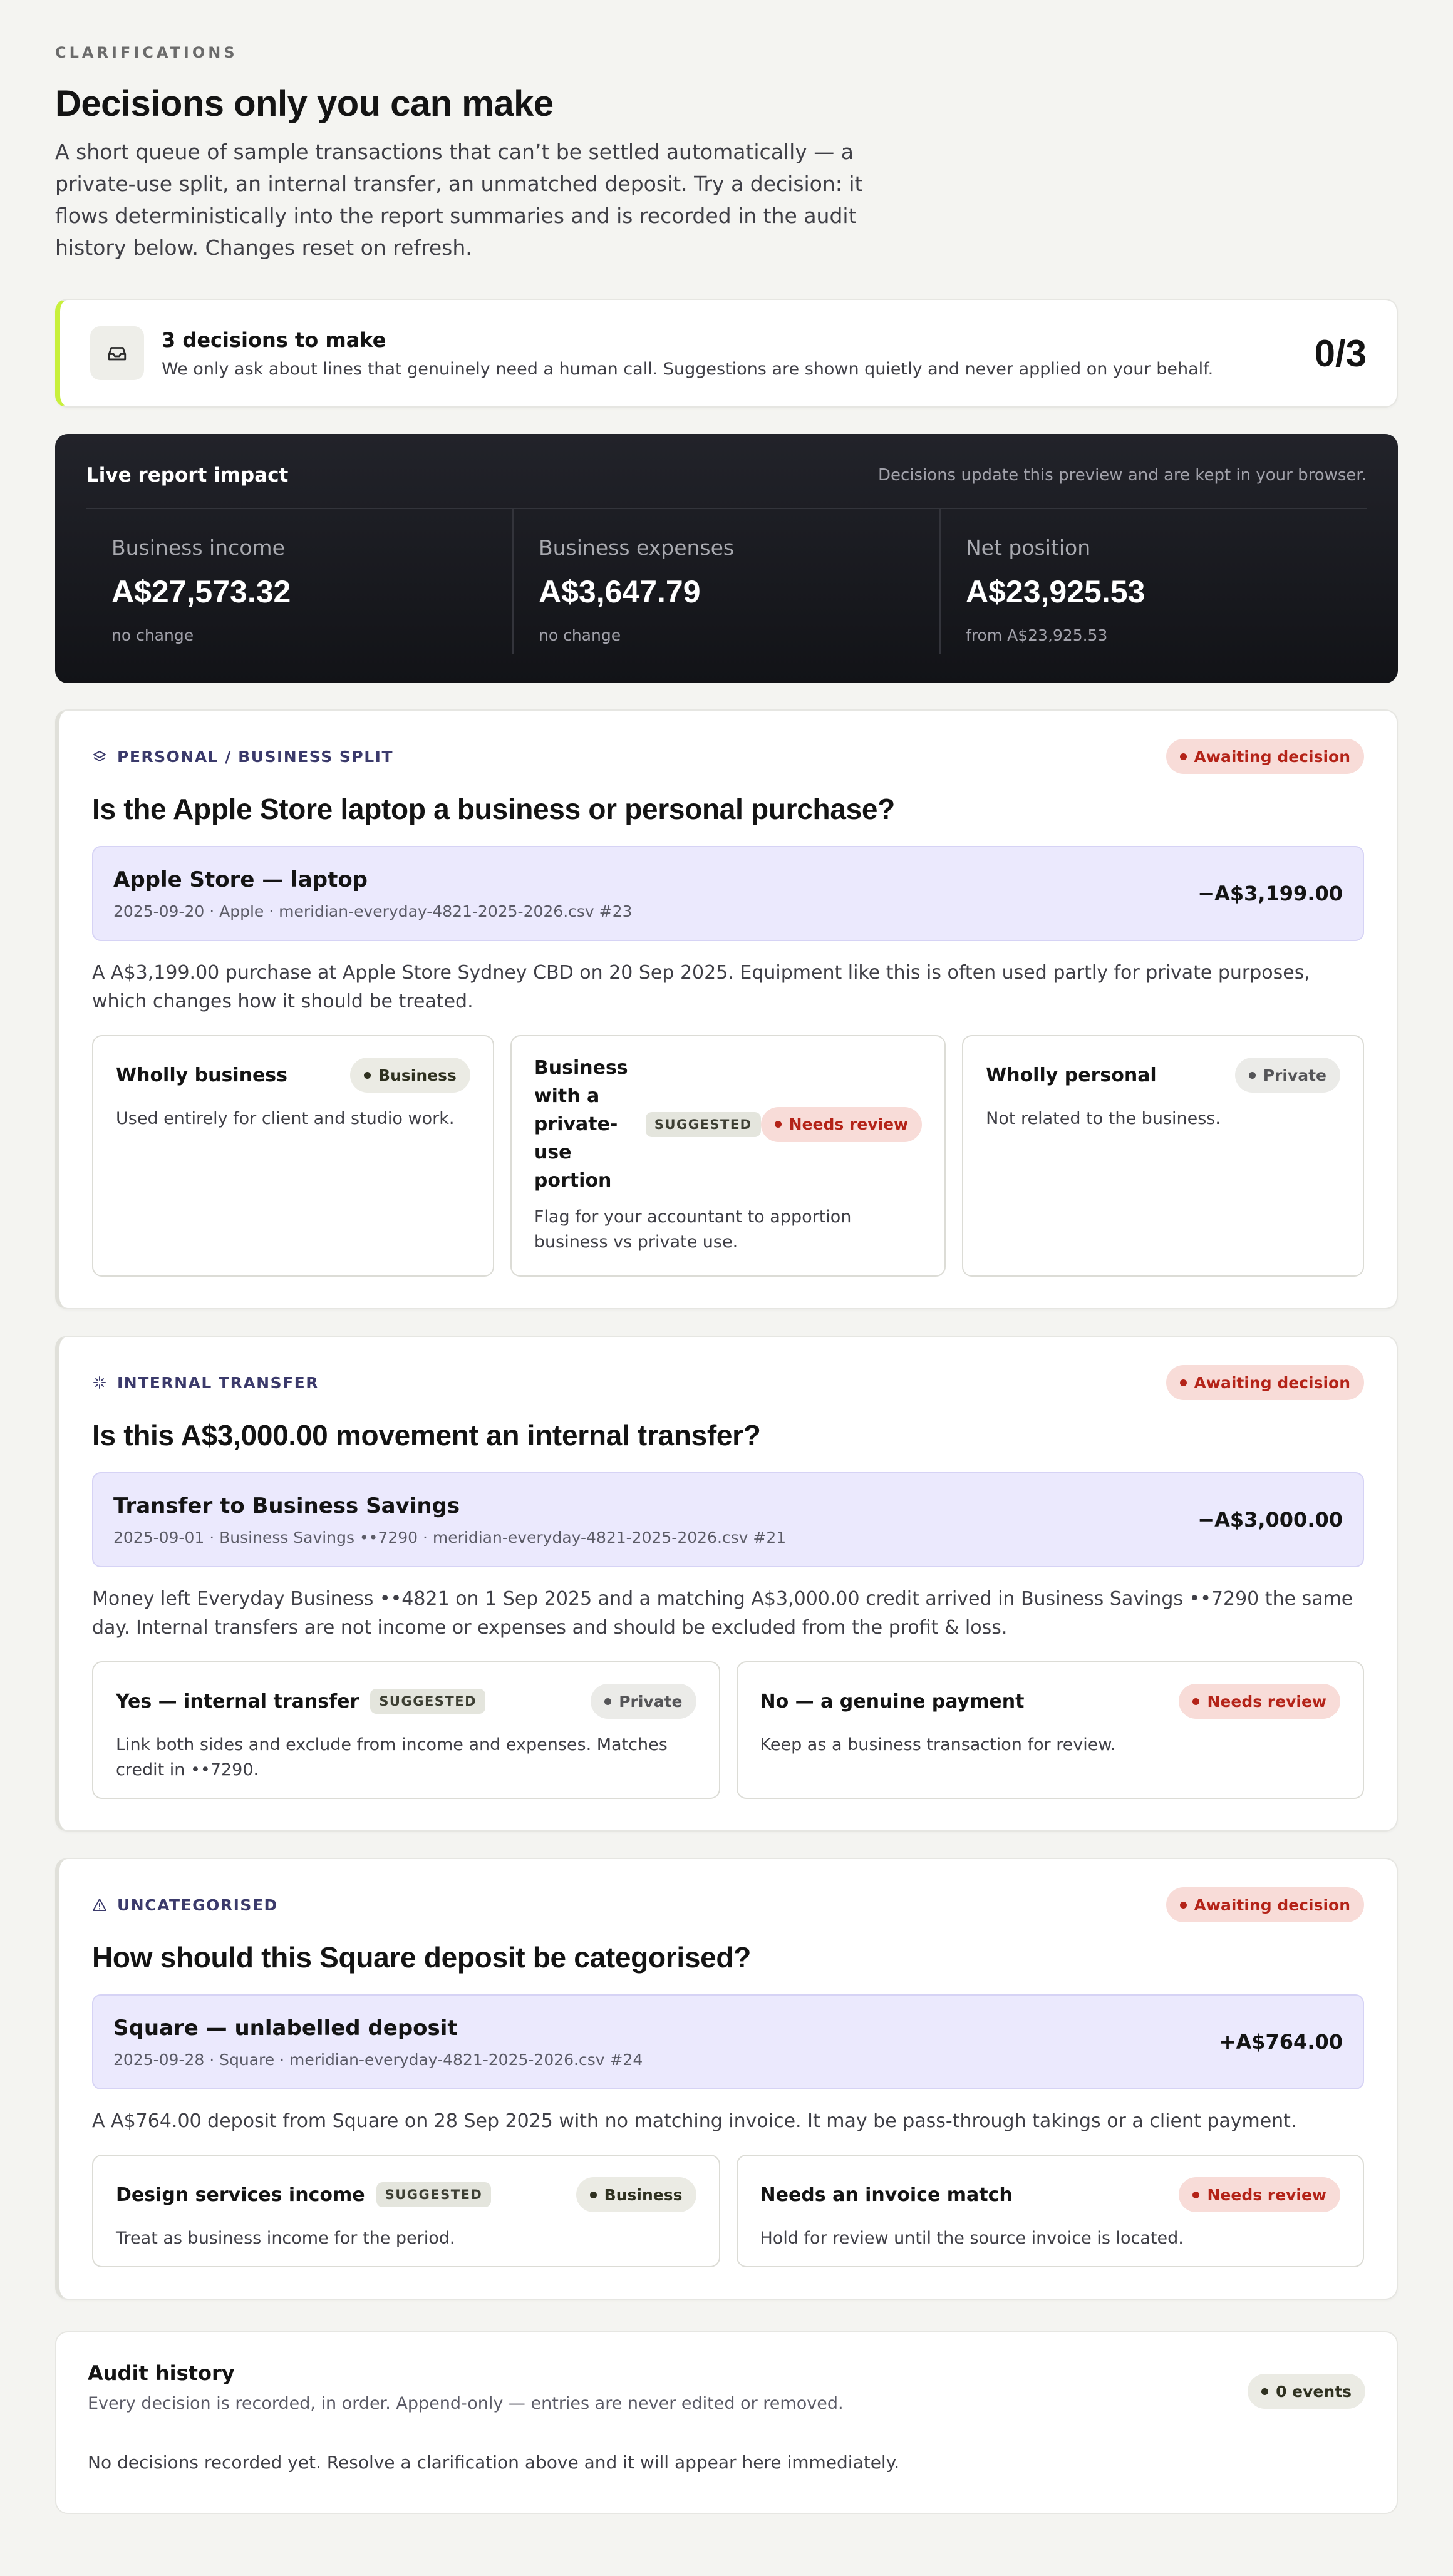 The height and width of the screenshot is (2576, 1453). Describe the element at coordinates (218, 1383) in the screenshot. I see `card-kind-label: INTERNAL TRANSFER` at that location.